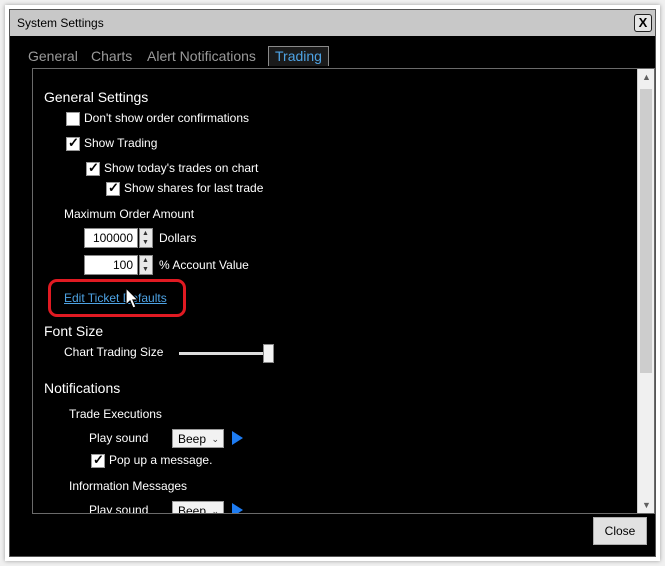  Describe the element at coordinates (146, 265) in the screenshot. I see `percent-stepper: ▲ ▼` at that location.